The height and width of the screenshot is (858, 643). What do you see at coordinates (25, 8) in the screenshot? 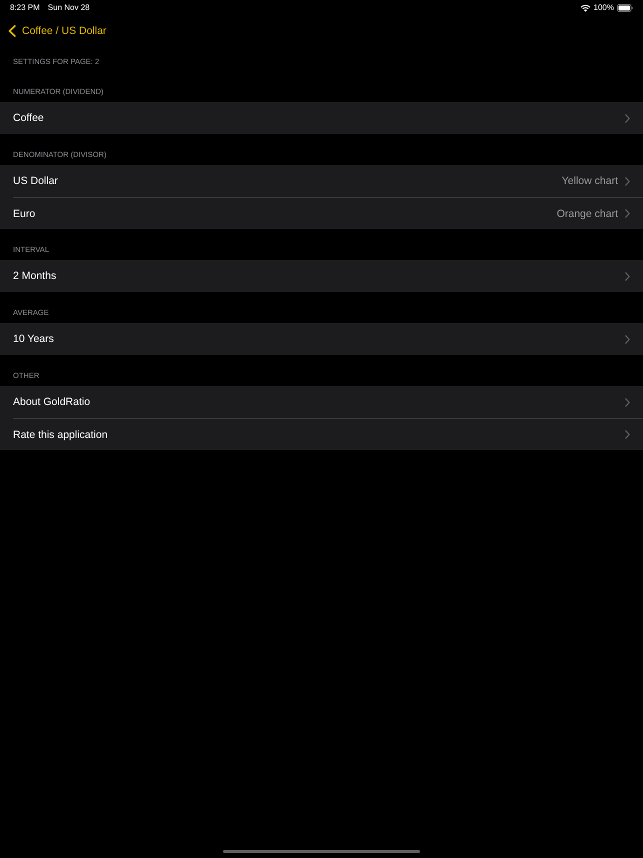
I see `status-time: 8:23 PM` at bounding box center [25, 8].